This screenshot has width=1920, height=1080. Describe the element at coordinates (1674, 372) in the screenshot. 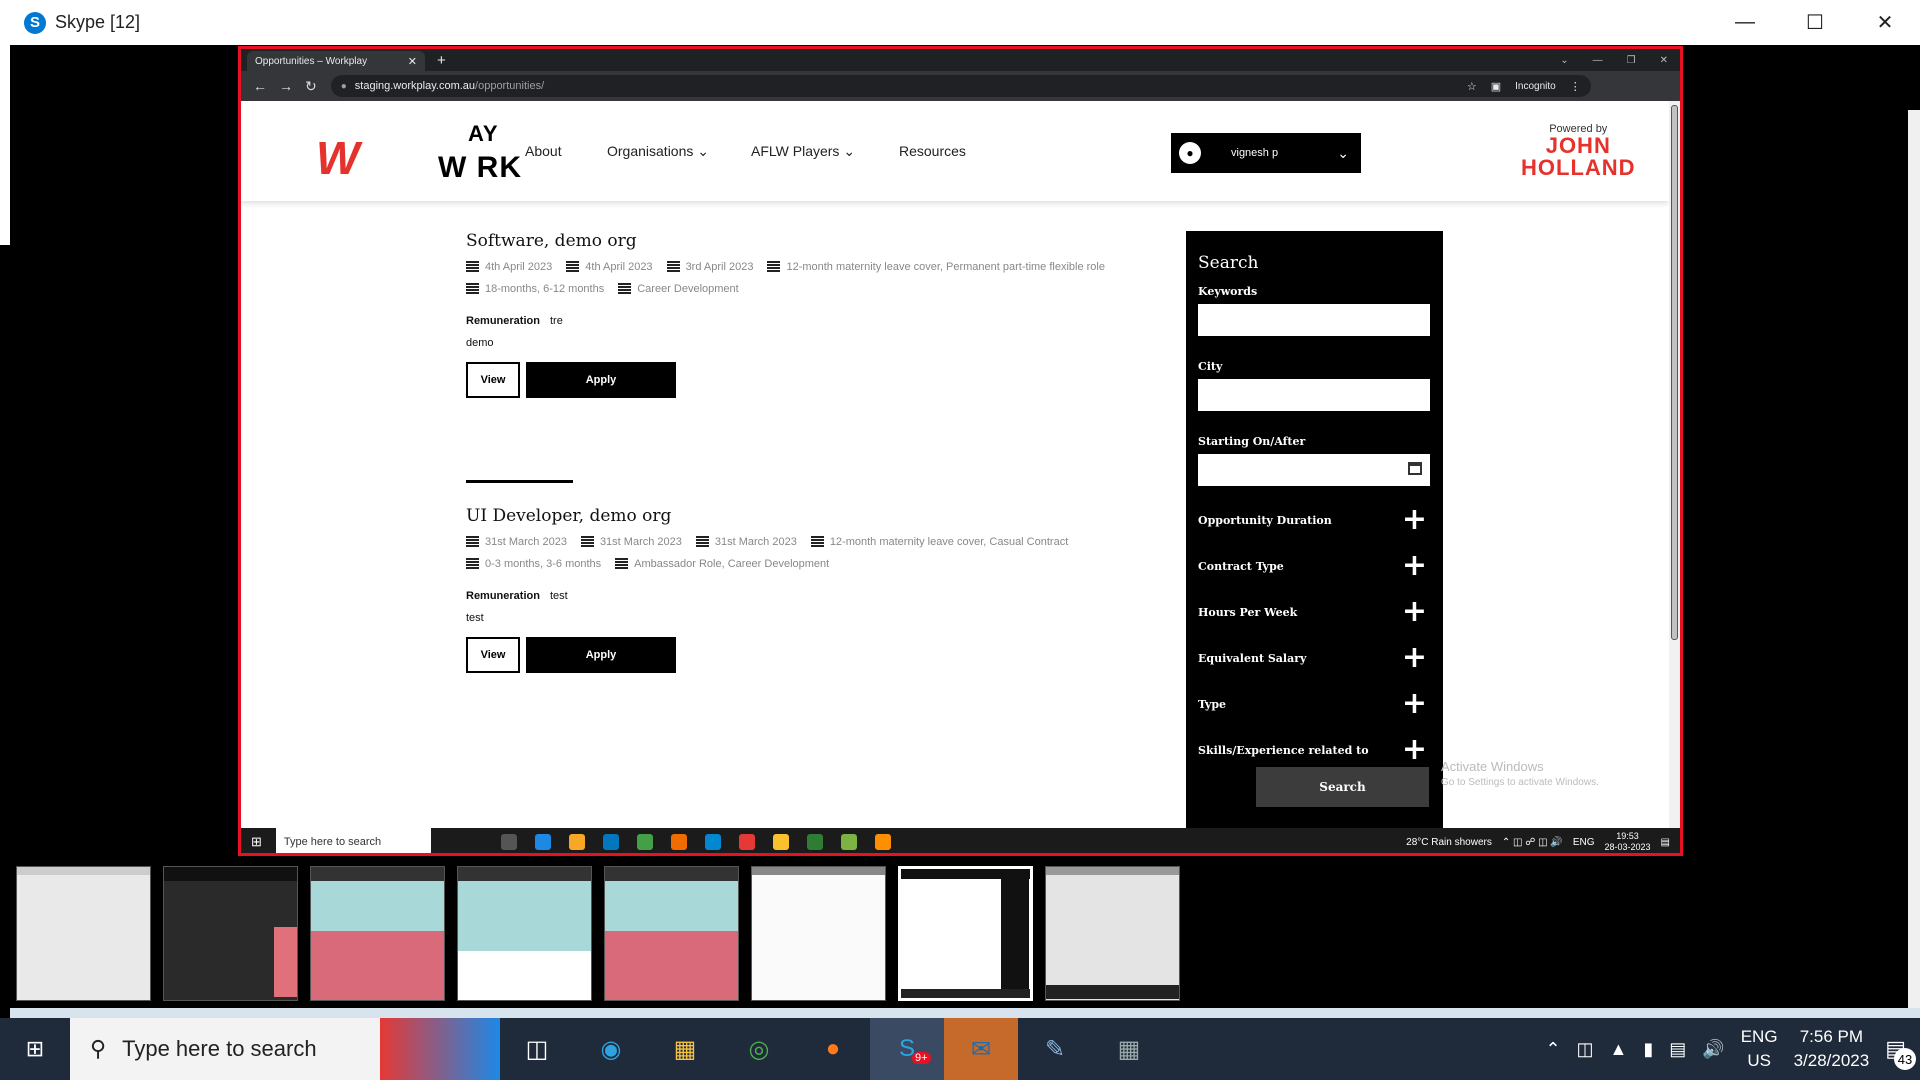

I see `scrollbar-thumb` at that location.